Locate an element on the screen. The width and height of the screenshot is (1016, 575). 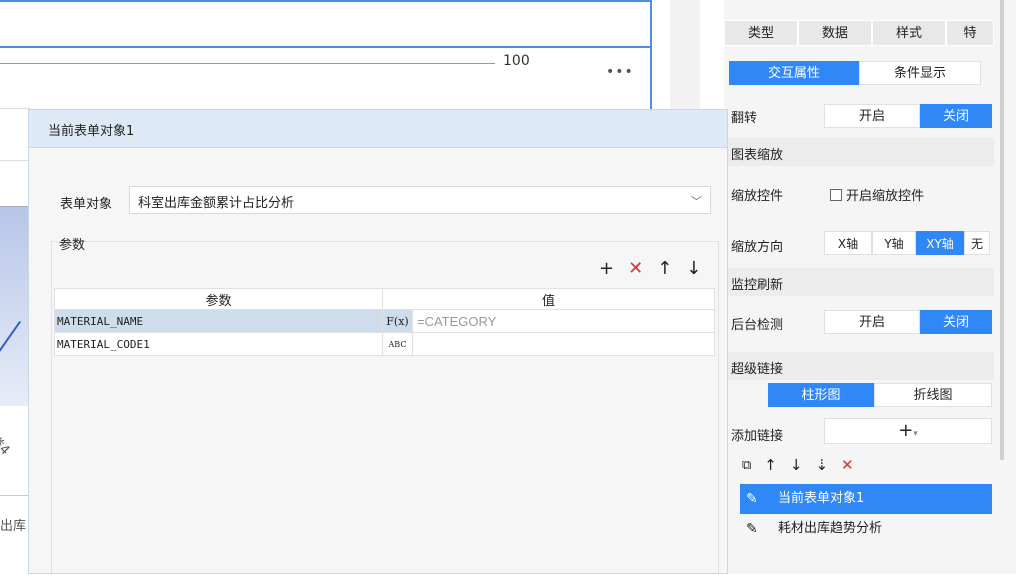
zoom-direction-toggle: X轴 Y轴 XY轴 无 is located at coordinates (907, 243).